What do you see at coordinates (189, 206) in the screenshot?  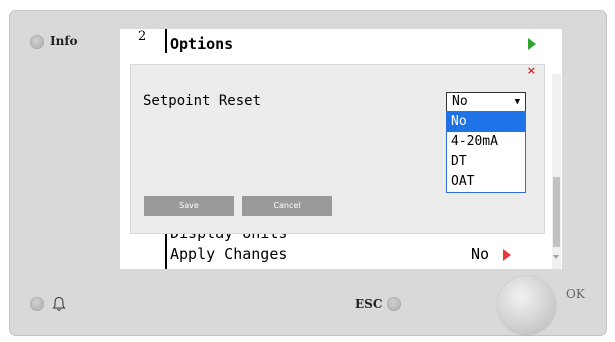 I see `save-button: Save` at bounding box center [189, 206].